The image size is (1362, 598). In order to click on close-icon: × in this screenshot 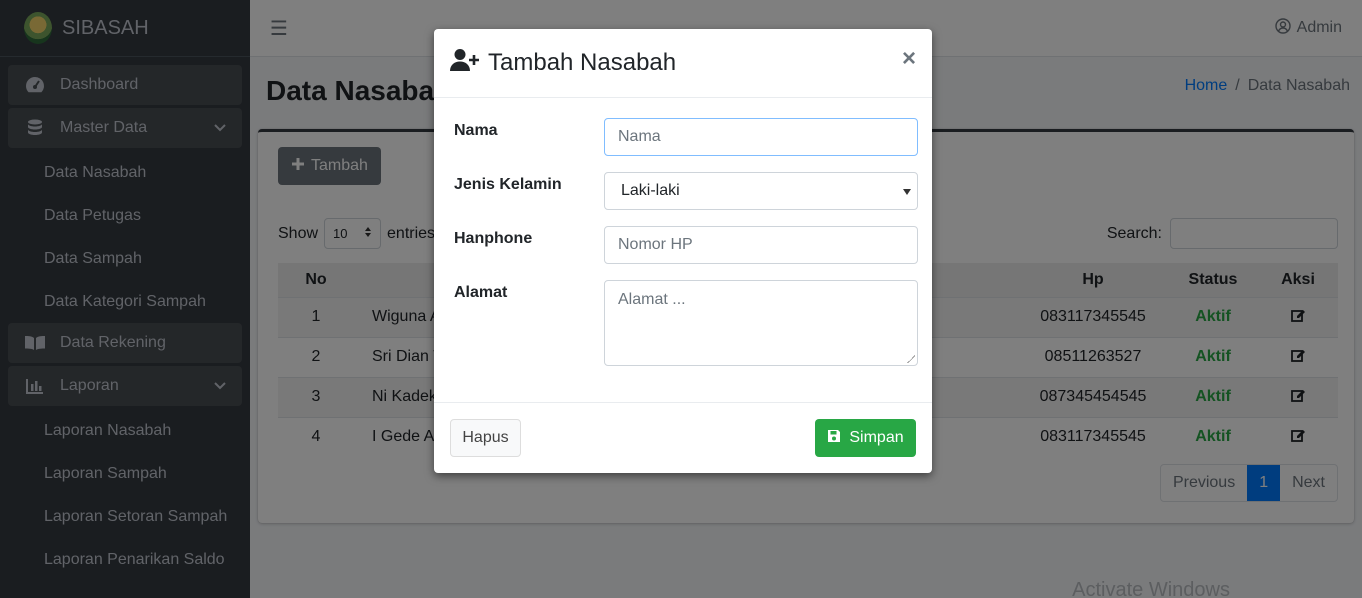, I will do `click(909, 59)`.